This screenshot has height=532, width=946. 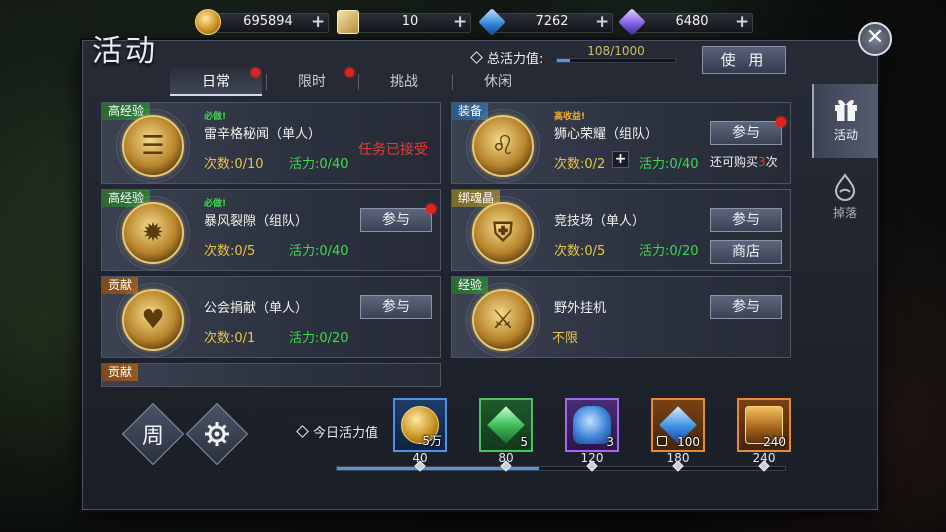 I want to click on activity-card-arena: 绑魂晶 ⛨ 竞技场（单人） 次数:0/5 活力:0/20 参与 商店, so click(x=621, y=230).